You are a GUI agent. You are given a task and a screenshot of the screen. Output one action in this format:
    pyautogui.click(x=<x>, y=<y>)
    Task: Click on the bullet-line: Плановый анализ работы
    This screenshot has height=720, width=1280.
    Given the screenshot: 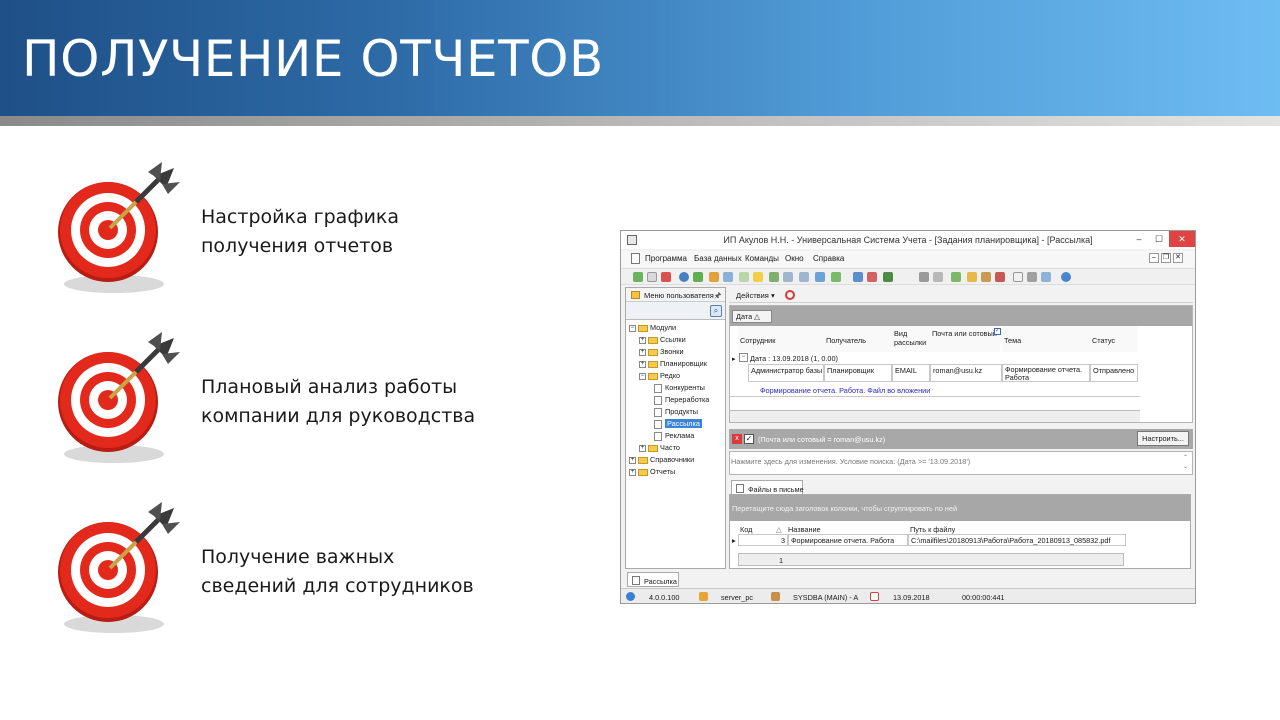 What is the action you would take?
    pyautogui.click(x=329, y=387)
    